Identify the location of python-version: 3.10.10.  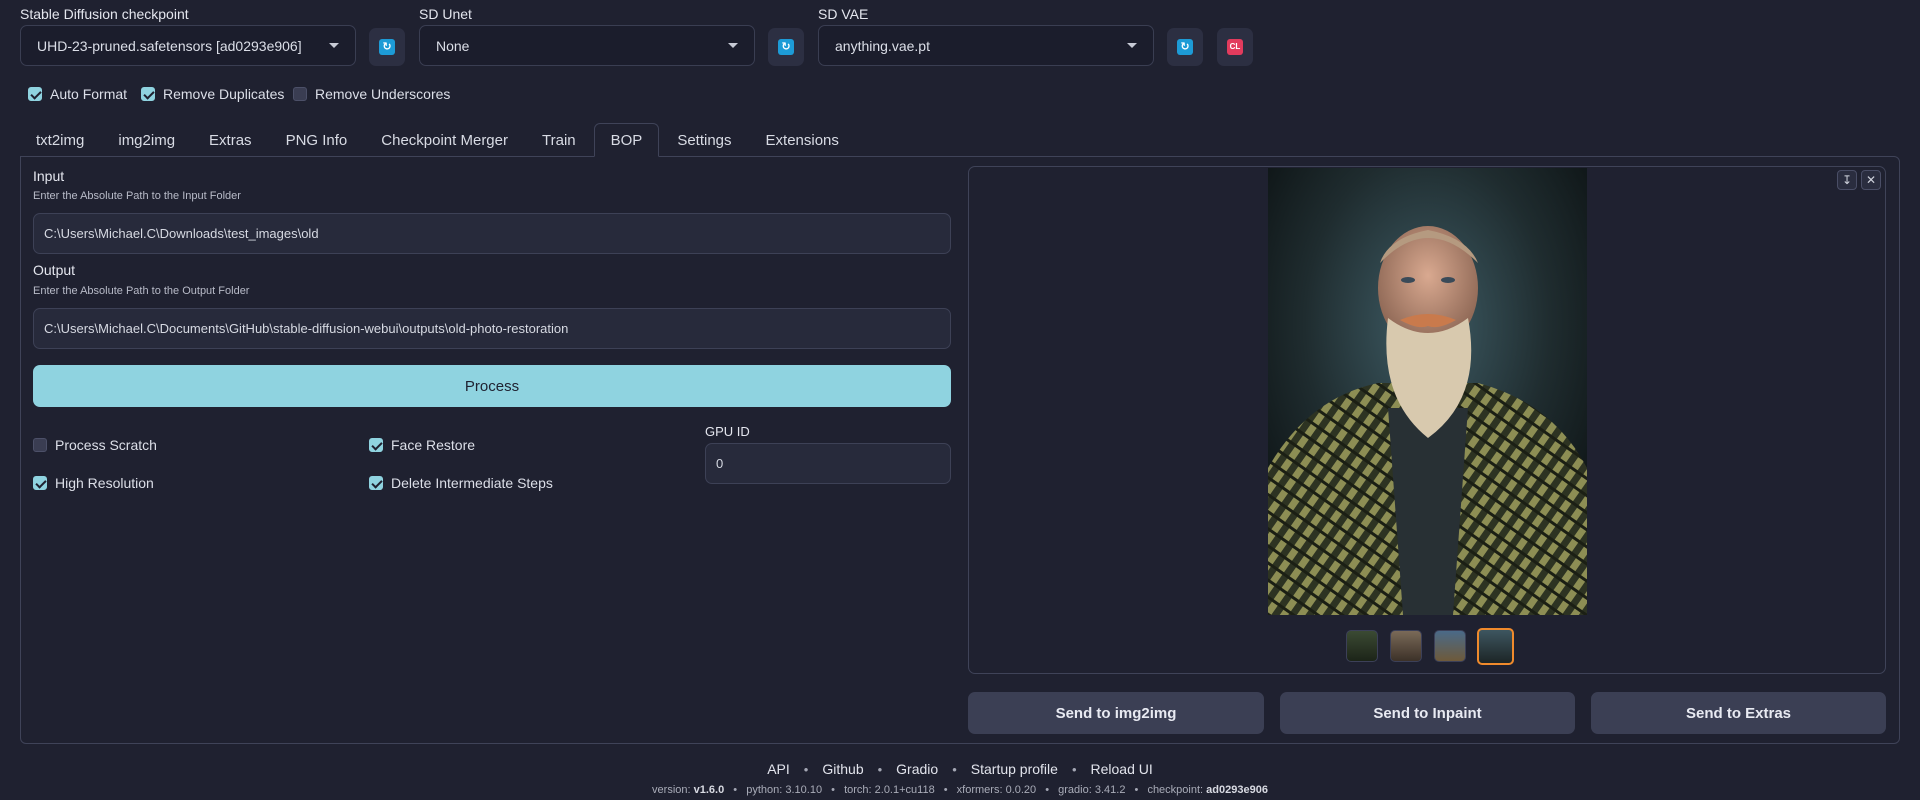
(804, 790).